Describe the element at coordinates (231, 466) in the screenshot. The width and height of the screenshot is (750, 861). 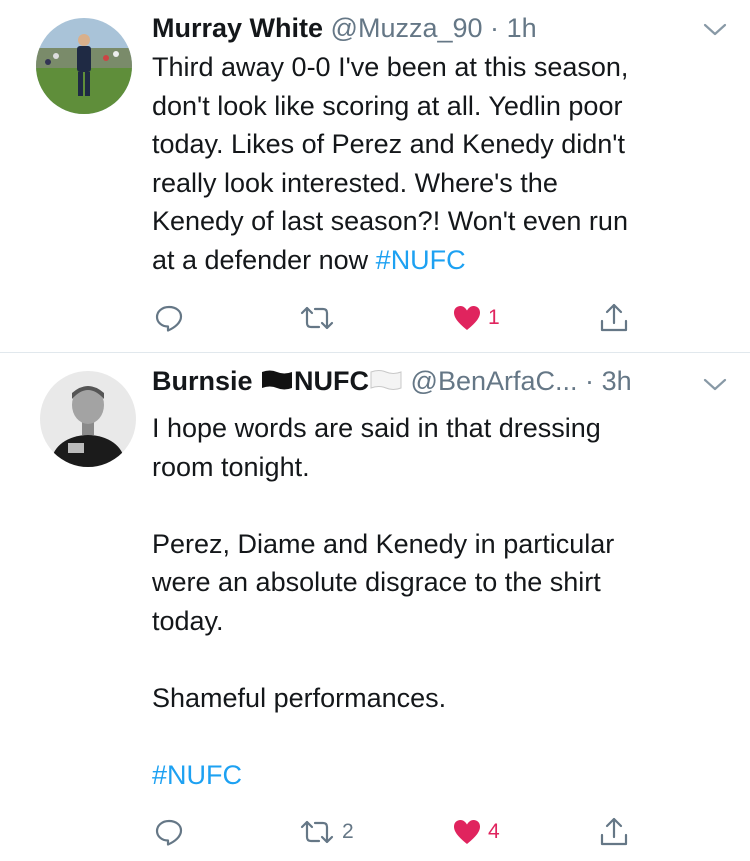
I see `tweet-text-line: room tonight.` at that location.